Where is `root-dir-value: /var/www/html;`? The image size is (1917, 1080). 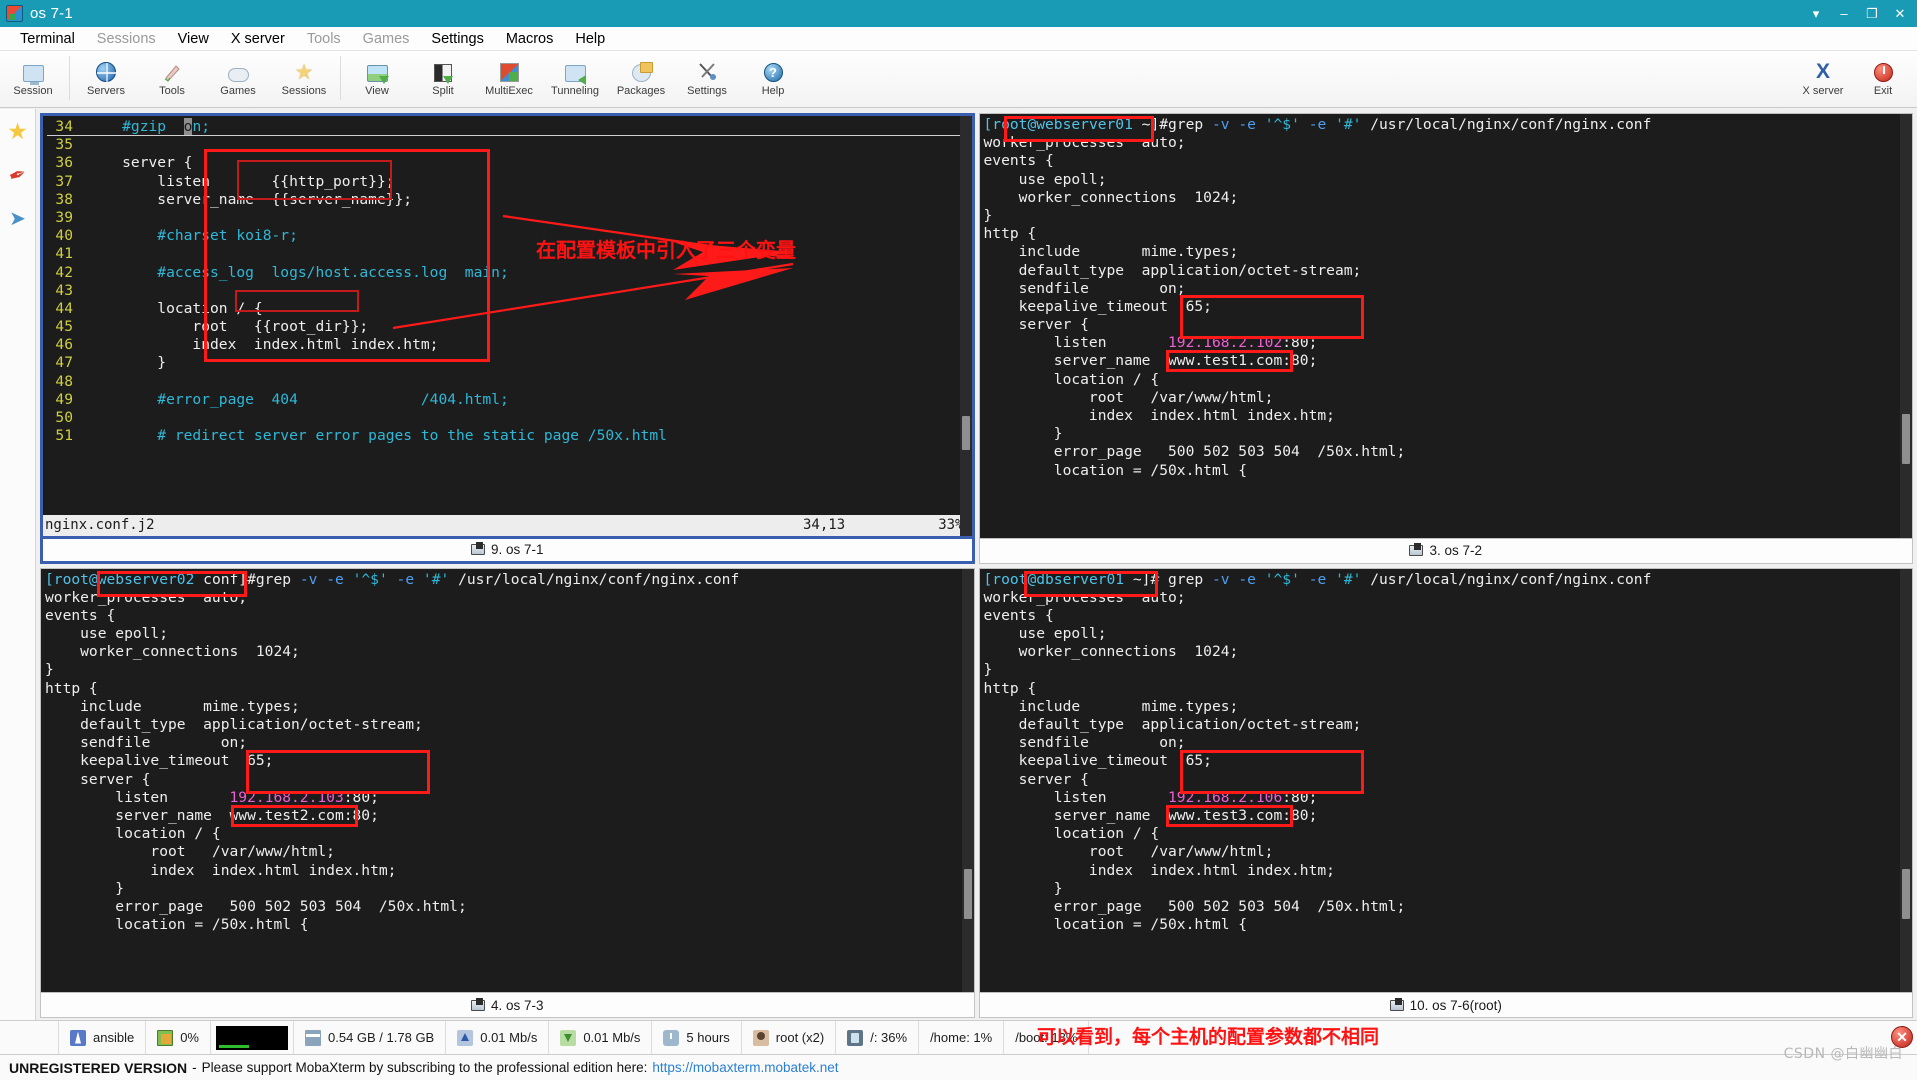 root-dir-value: /var/www/html; is located at coordinates (273, 852).